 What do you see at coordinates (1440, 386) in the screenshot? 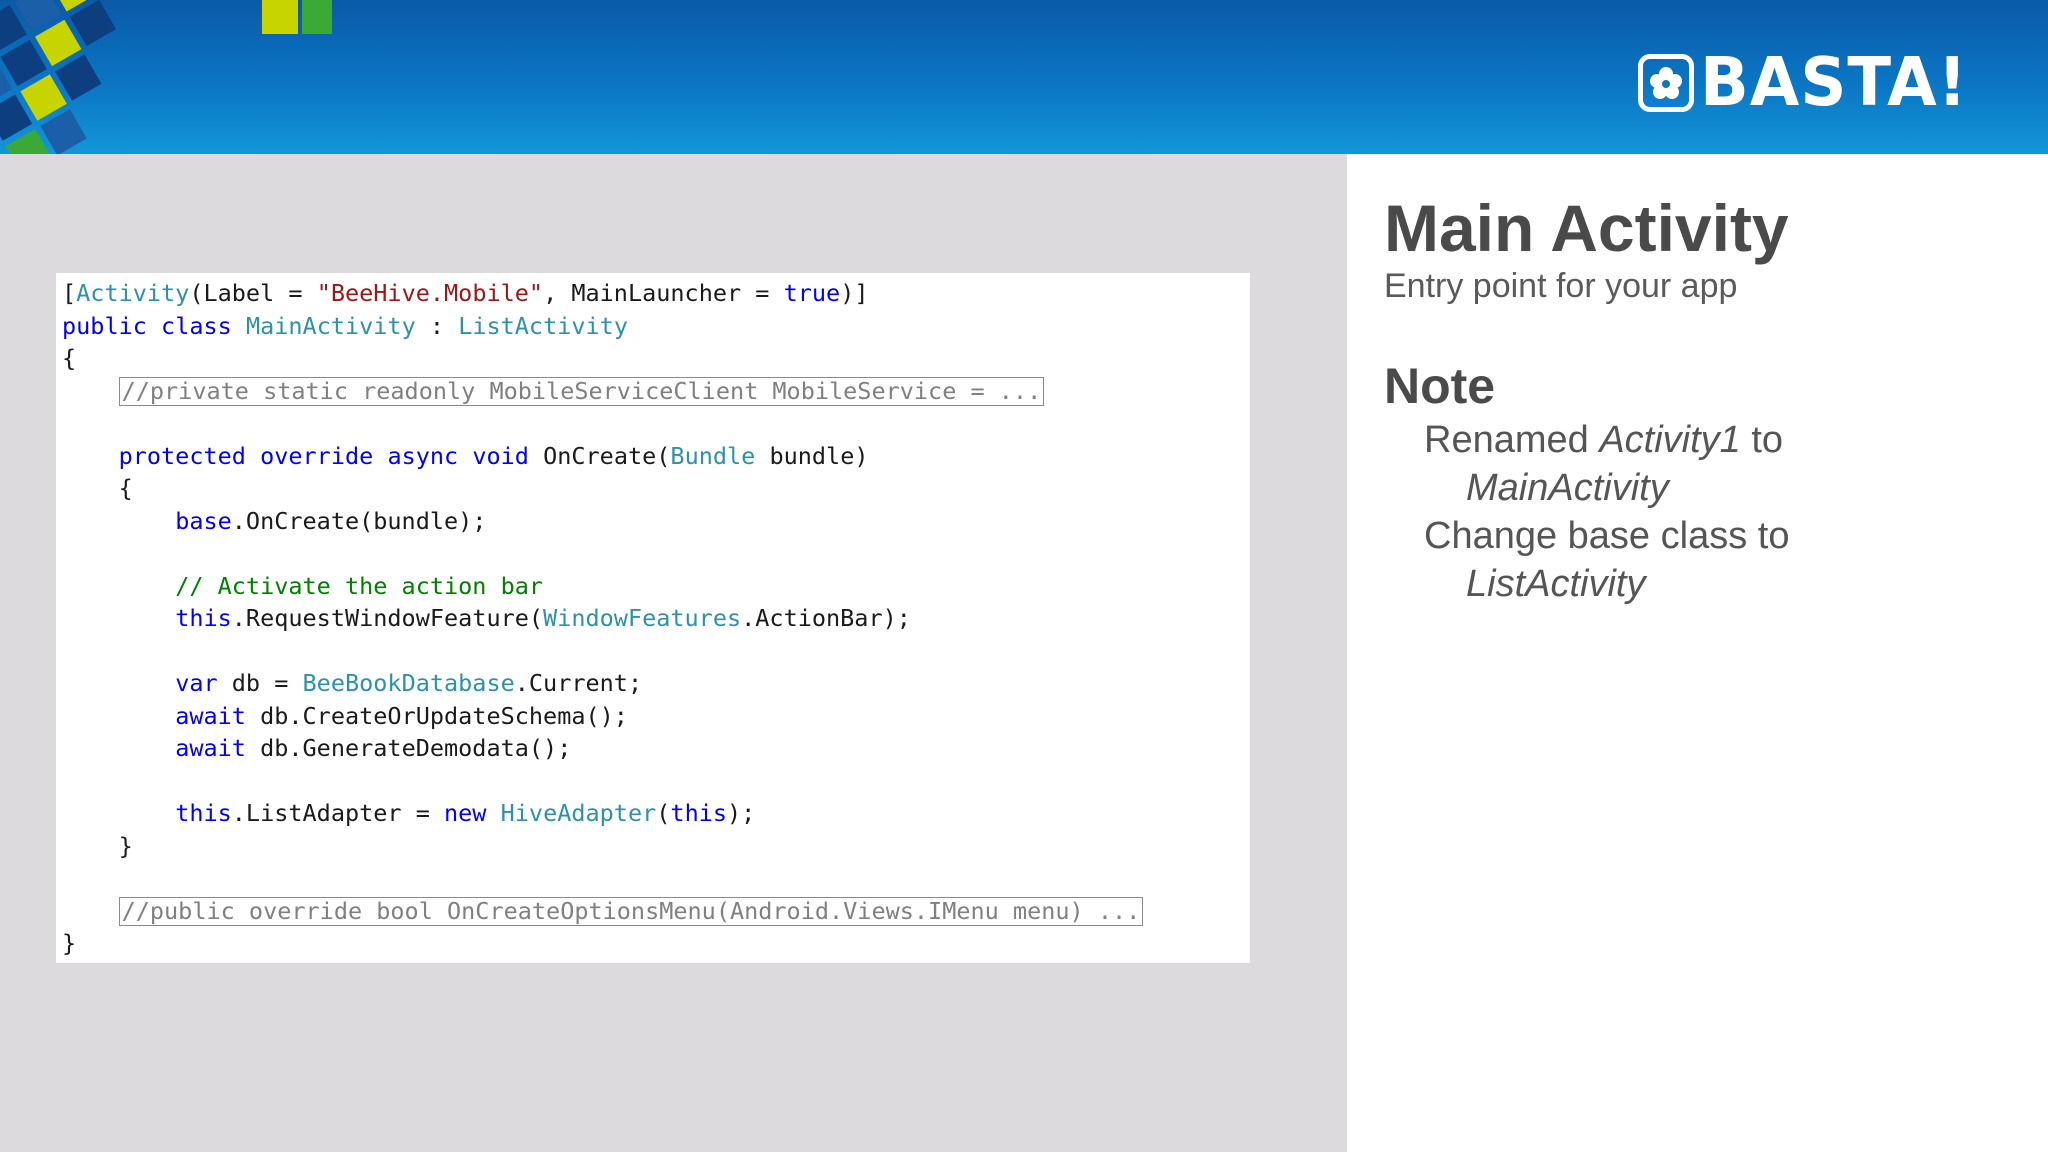
I see `note-heading: Note` at bounding box center [1440, 386].